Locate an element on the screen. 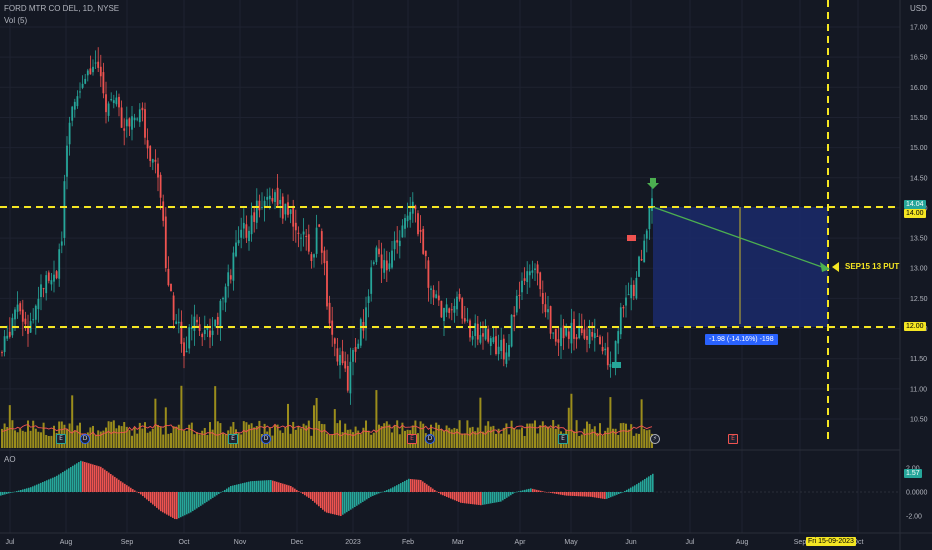 The width and height of the screenshot is (932, 550). flag-icon-small is located at coordinates (616, 365).